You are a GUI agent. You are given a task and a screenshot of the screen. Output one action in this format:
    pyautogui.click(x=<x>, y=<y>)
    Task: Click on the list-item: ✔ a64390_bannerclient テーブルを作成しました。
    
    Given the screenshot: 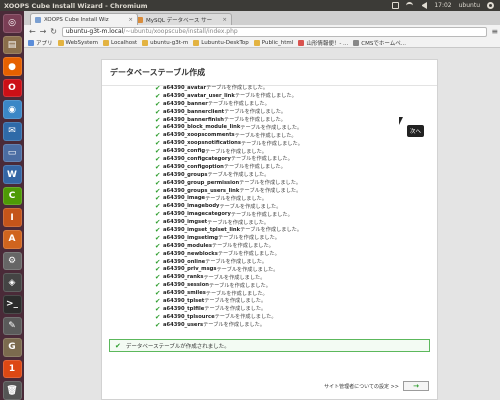 What is the action you would take?
    pyautogui.click(x=229, y=112)
    